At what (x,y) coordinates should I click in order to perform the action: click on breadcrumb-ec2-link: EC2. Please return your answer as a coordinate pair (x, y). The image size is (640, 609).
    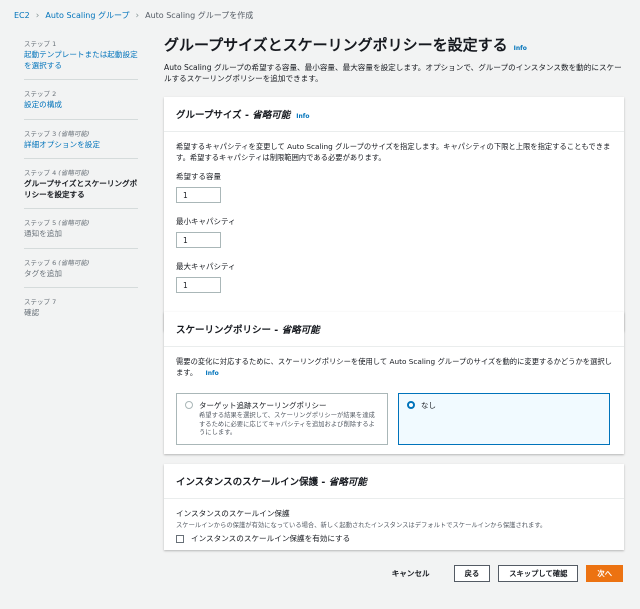
    Looking at the image, I should click on (22, 15).